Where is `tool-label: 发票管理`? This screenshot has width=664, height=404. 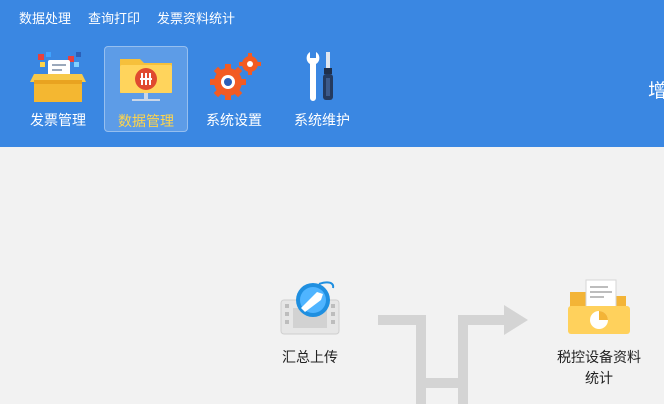
tool-label: 发票管理 is located at coordinates (58, 121).